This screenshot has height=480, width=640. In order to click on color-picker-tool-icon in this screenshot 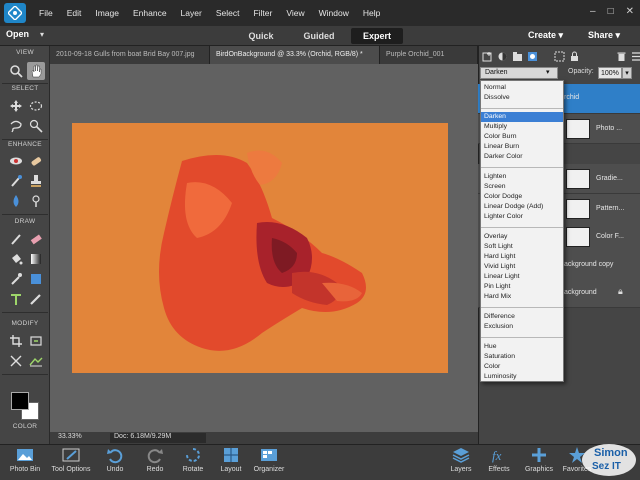, I will do `click(16, 279)`.